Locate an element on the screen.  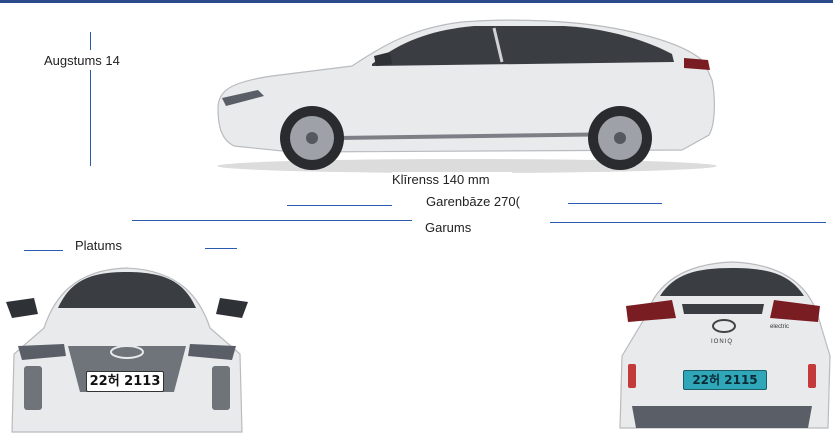
wheelbase-line-right is located at coordinates (615, 203).